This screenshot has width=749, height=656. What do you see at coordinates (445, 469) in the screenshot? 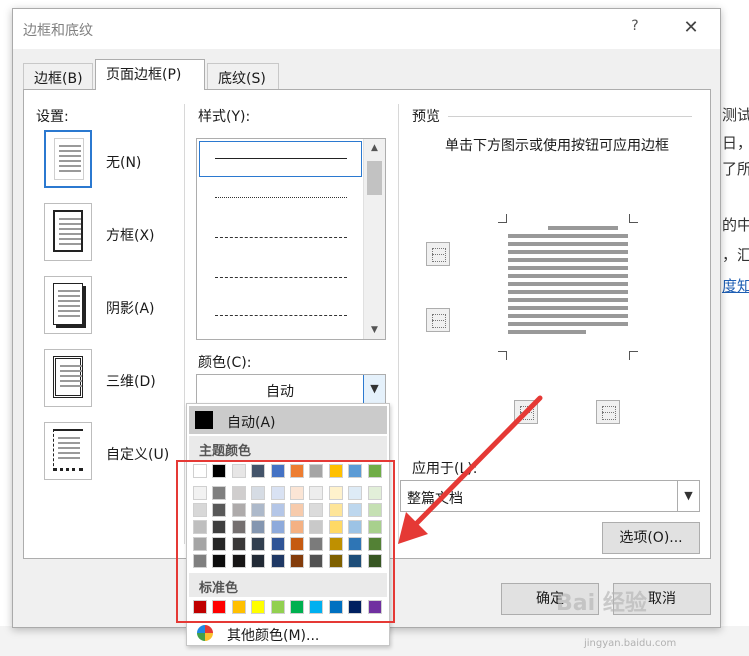
I see `apply-to-label: 应用于(L):` at bounding box center [445, 469].